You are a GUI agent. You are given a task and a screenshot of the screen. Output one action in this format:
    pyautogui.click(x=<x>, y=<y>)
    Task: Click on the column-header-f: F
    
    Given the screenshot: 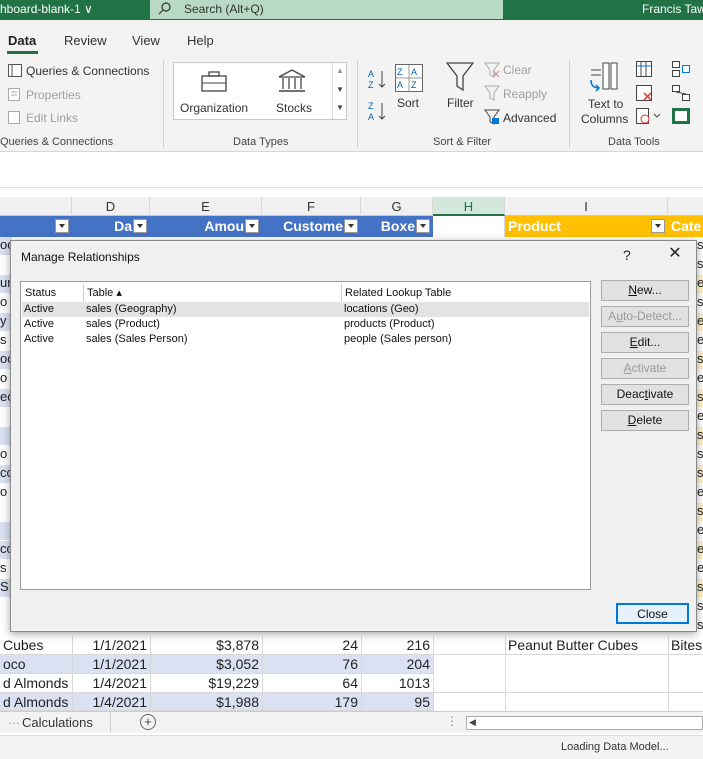 What is the action you would take?
    pyautogui.click(x=311, y=206)
    